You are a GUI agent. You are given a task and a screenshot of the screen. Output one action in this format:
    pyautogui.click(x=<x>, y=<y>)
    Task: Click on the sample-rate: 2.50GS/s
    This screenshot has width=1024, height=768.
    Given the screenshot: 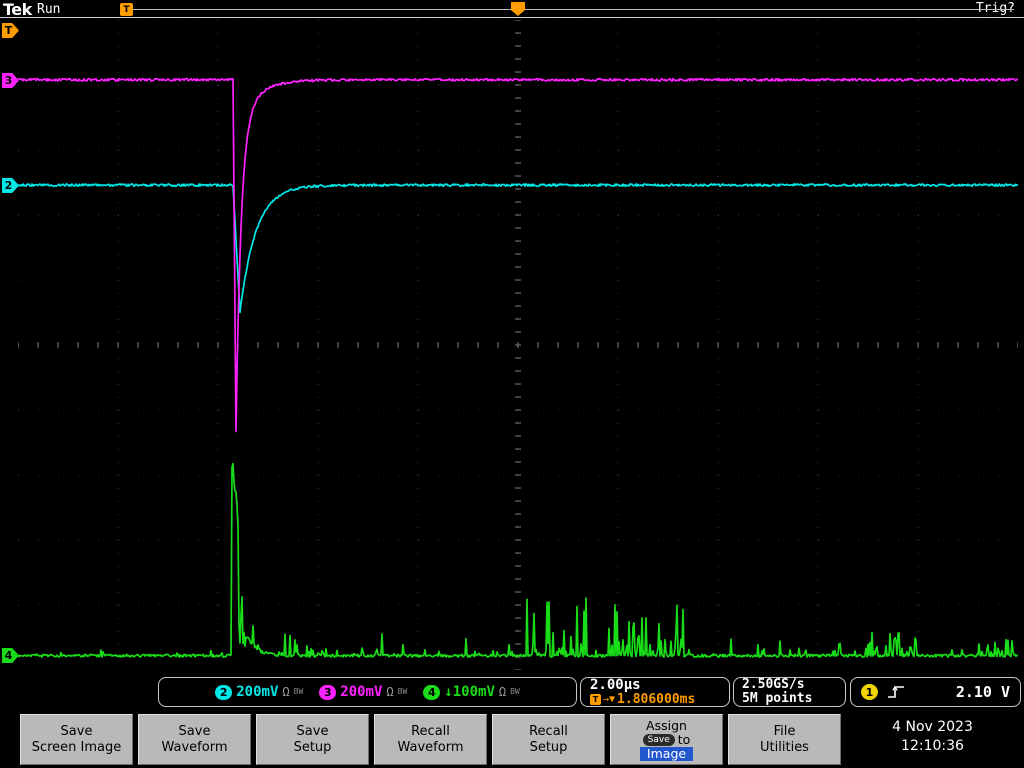 What is the action you would take?
    pyautogui.click(x=773, y=684)
    